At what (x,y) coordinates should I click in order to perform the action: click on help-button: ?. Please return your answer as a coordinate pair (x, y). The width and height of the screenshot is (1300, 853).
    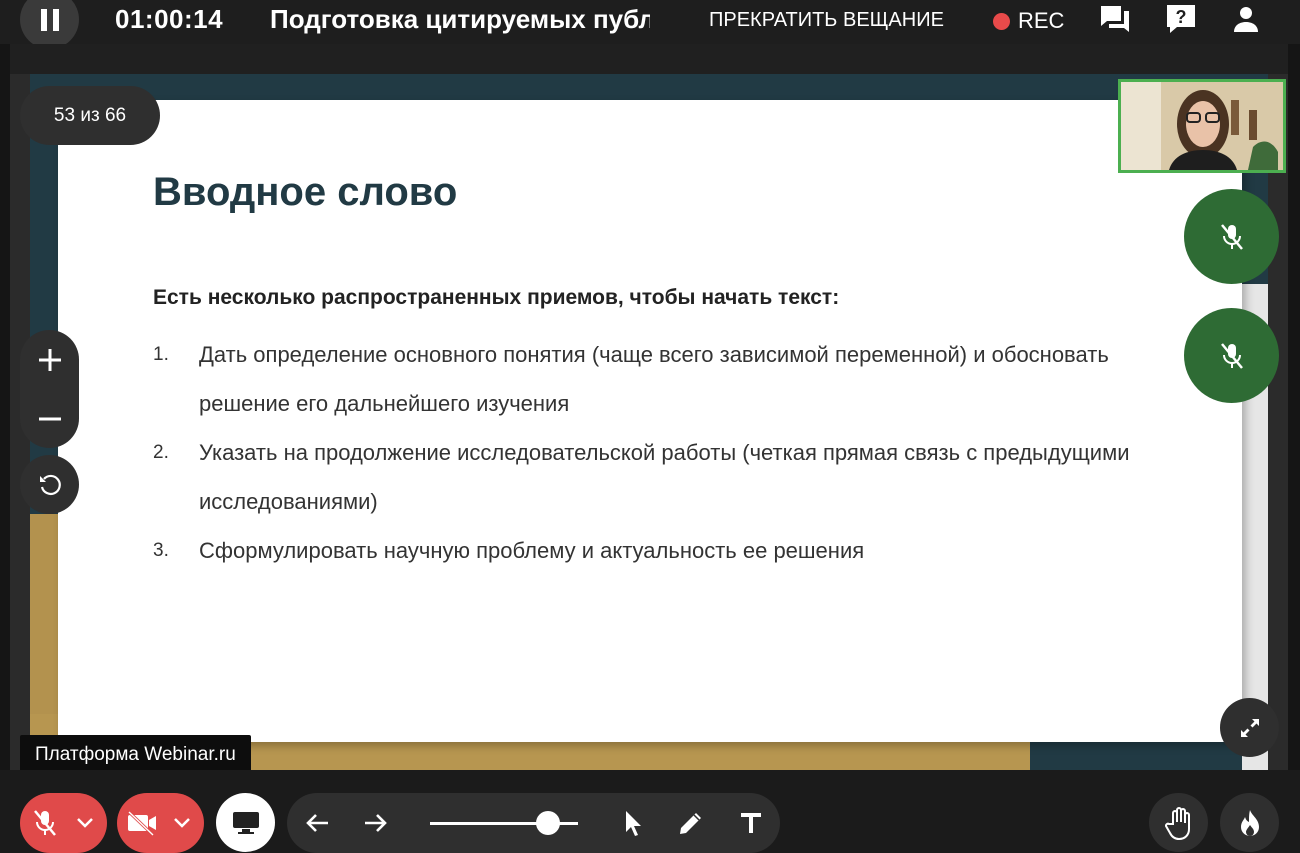
    Looking at the image, I should click on (1181, 19).